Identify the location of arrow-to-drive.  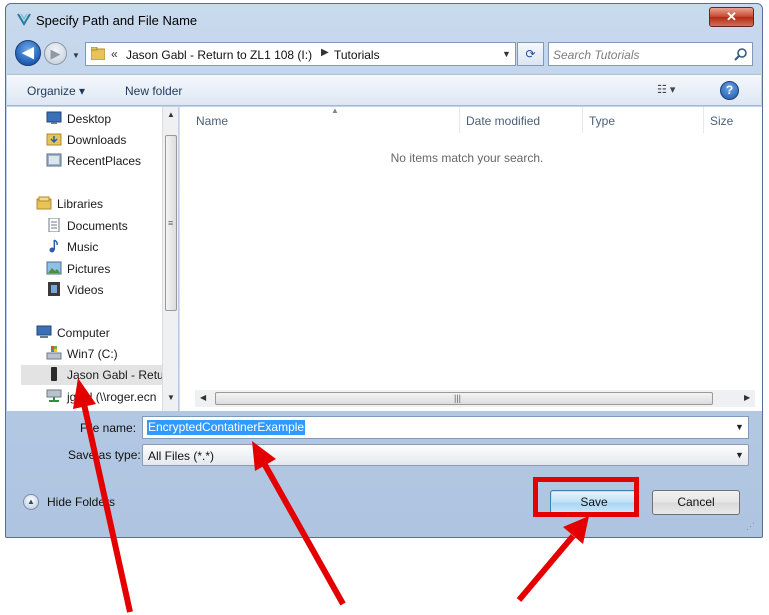
(103, 495).